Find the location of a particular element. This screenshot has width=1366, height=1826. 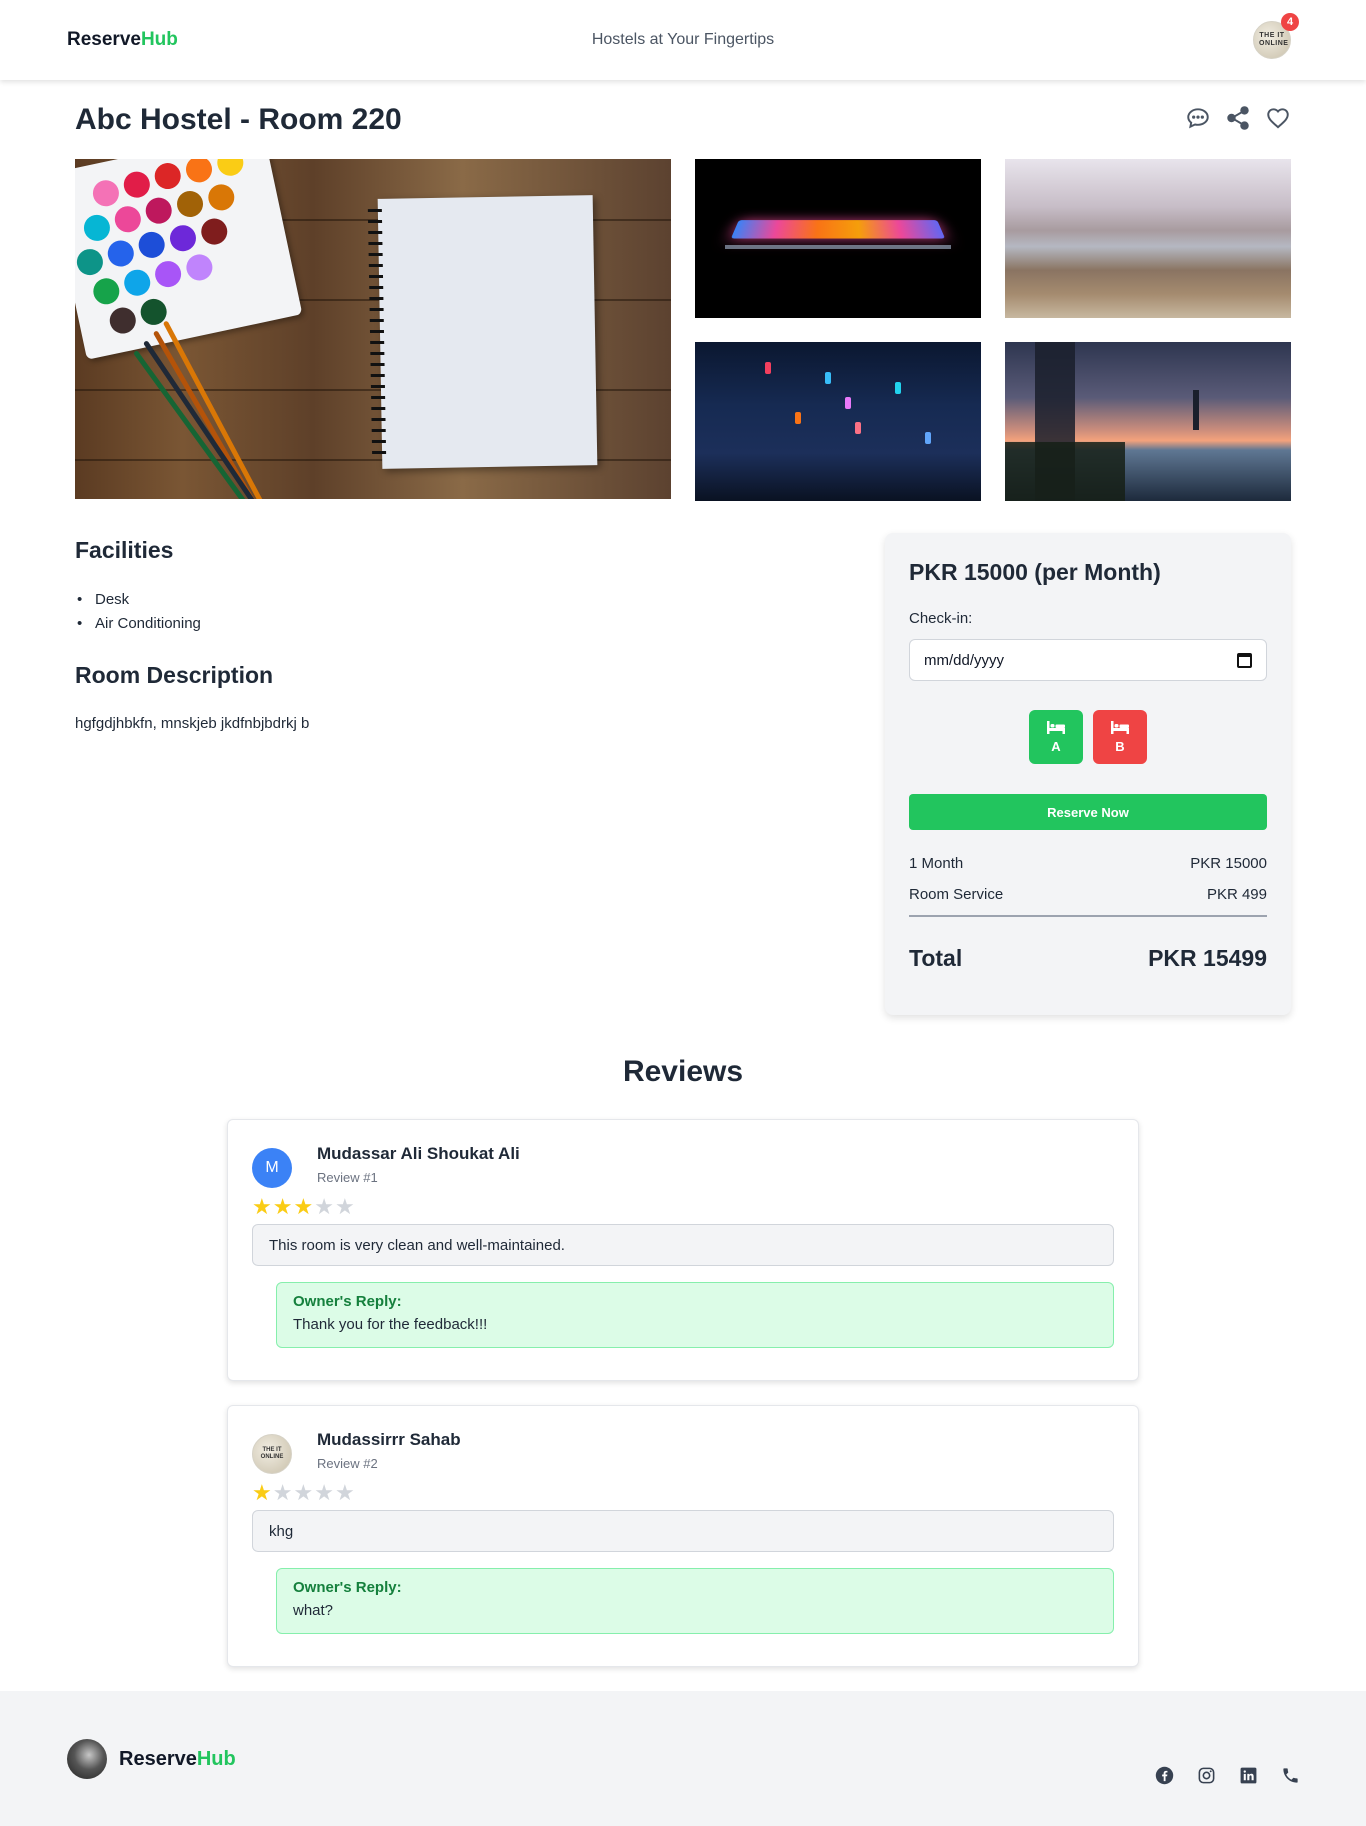

social-links is located at coordinates (1227, 1775).